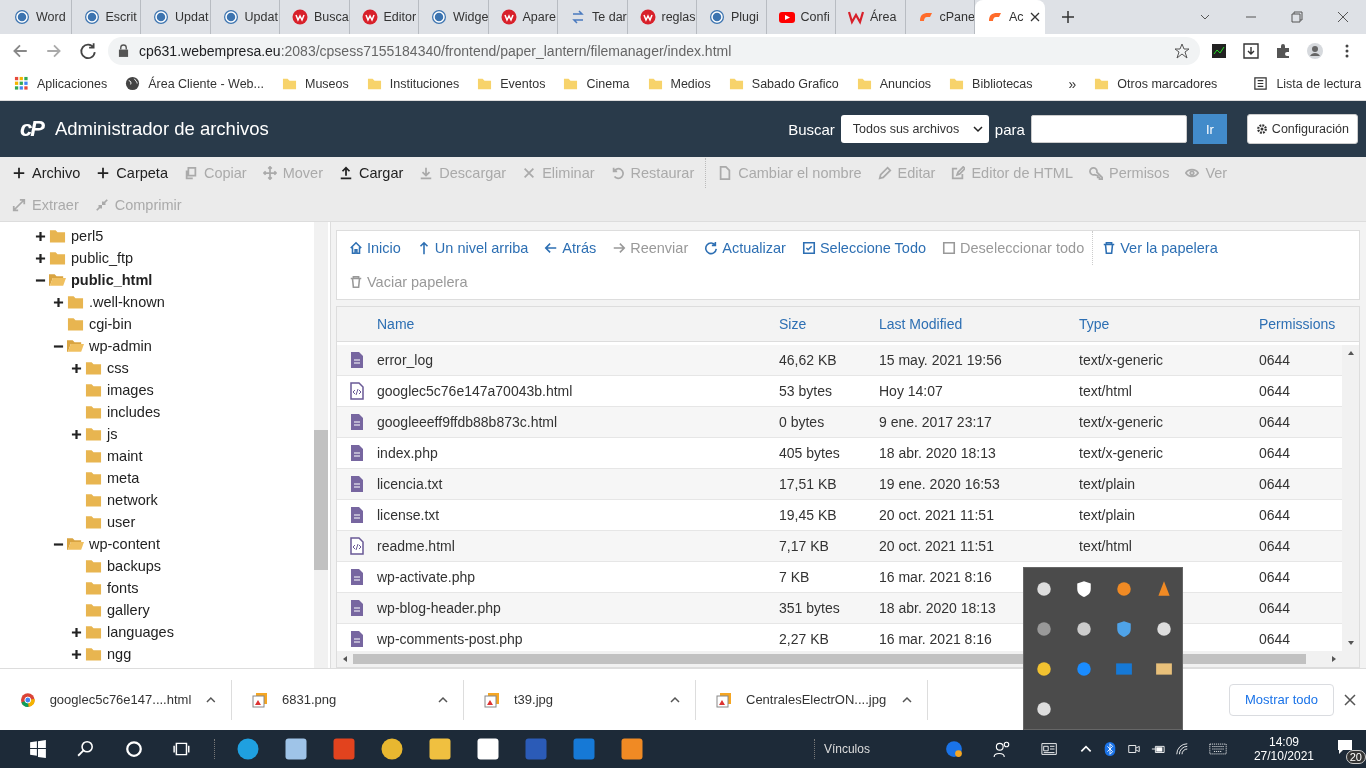  Describe the element at coordinates (593, 17) in the screenshot. I see `browser-tab: Te dar` at that location.